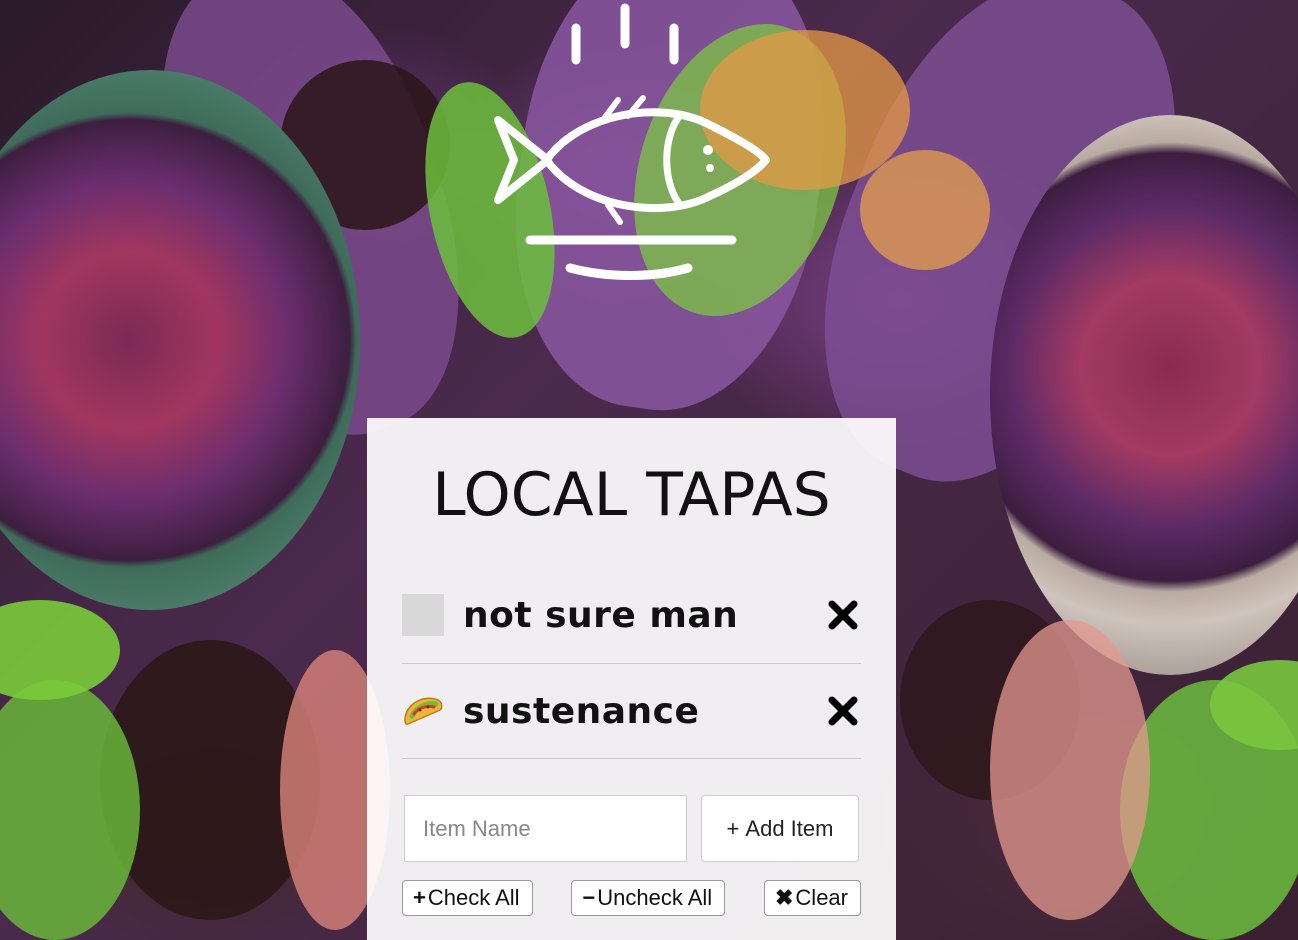 The height and width of the screenshot is (940, 1298). I want to click on item-list: not sure man sustenance, so click(631, 663).